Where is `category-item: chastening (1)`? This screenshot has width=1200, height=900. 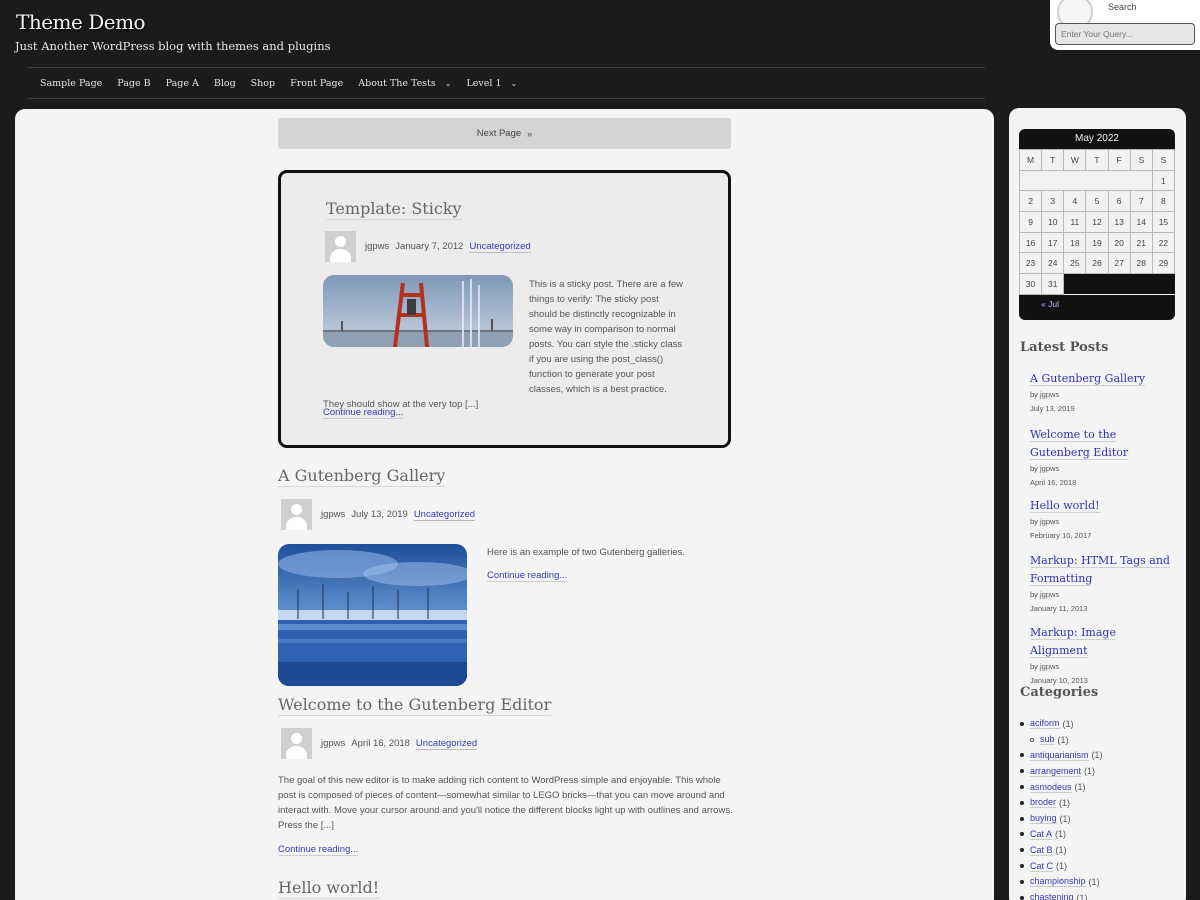
category-item: chastening (1) is located at coordinates (1100, 895).